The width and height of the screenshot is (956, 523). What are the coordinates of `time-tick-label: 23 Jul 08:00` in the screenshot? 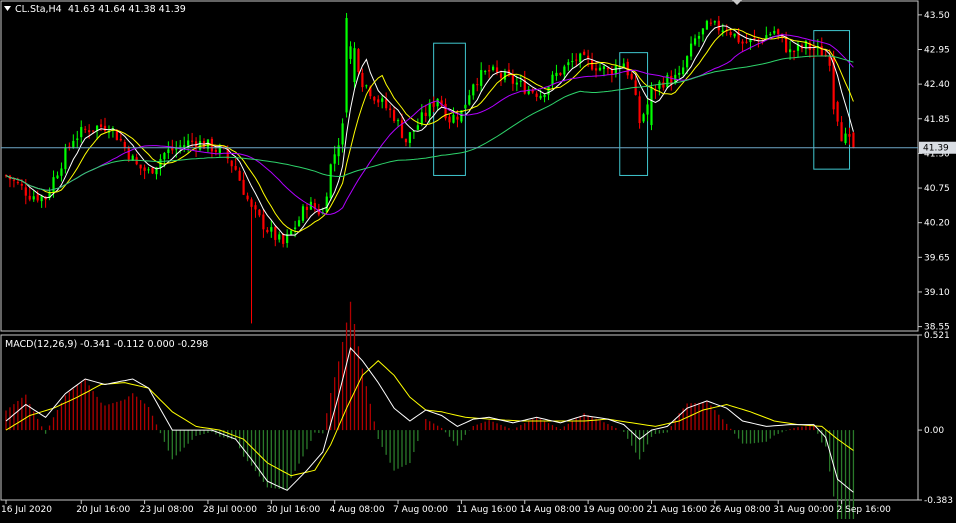 It's located at (167, 510).